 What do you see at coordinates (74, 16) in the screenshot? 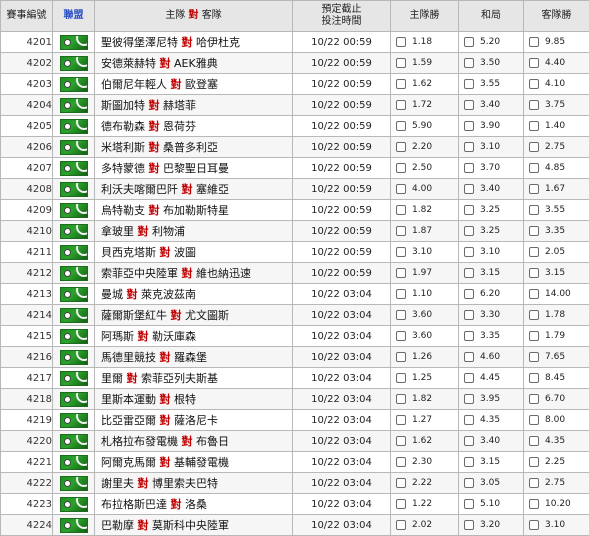
I see `header-league: 聯盟` at bounding box center [74, 16].